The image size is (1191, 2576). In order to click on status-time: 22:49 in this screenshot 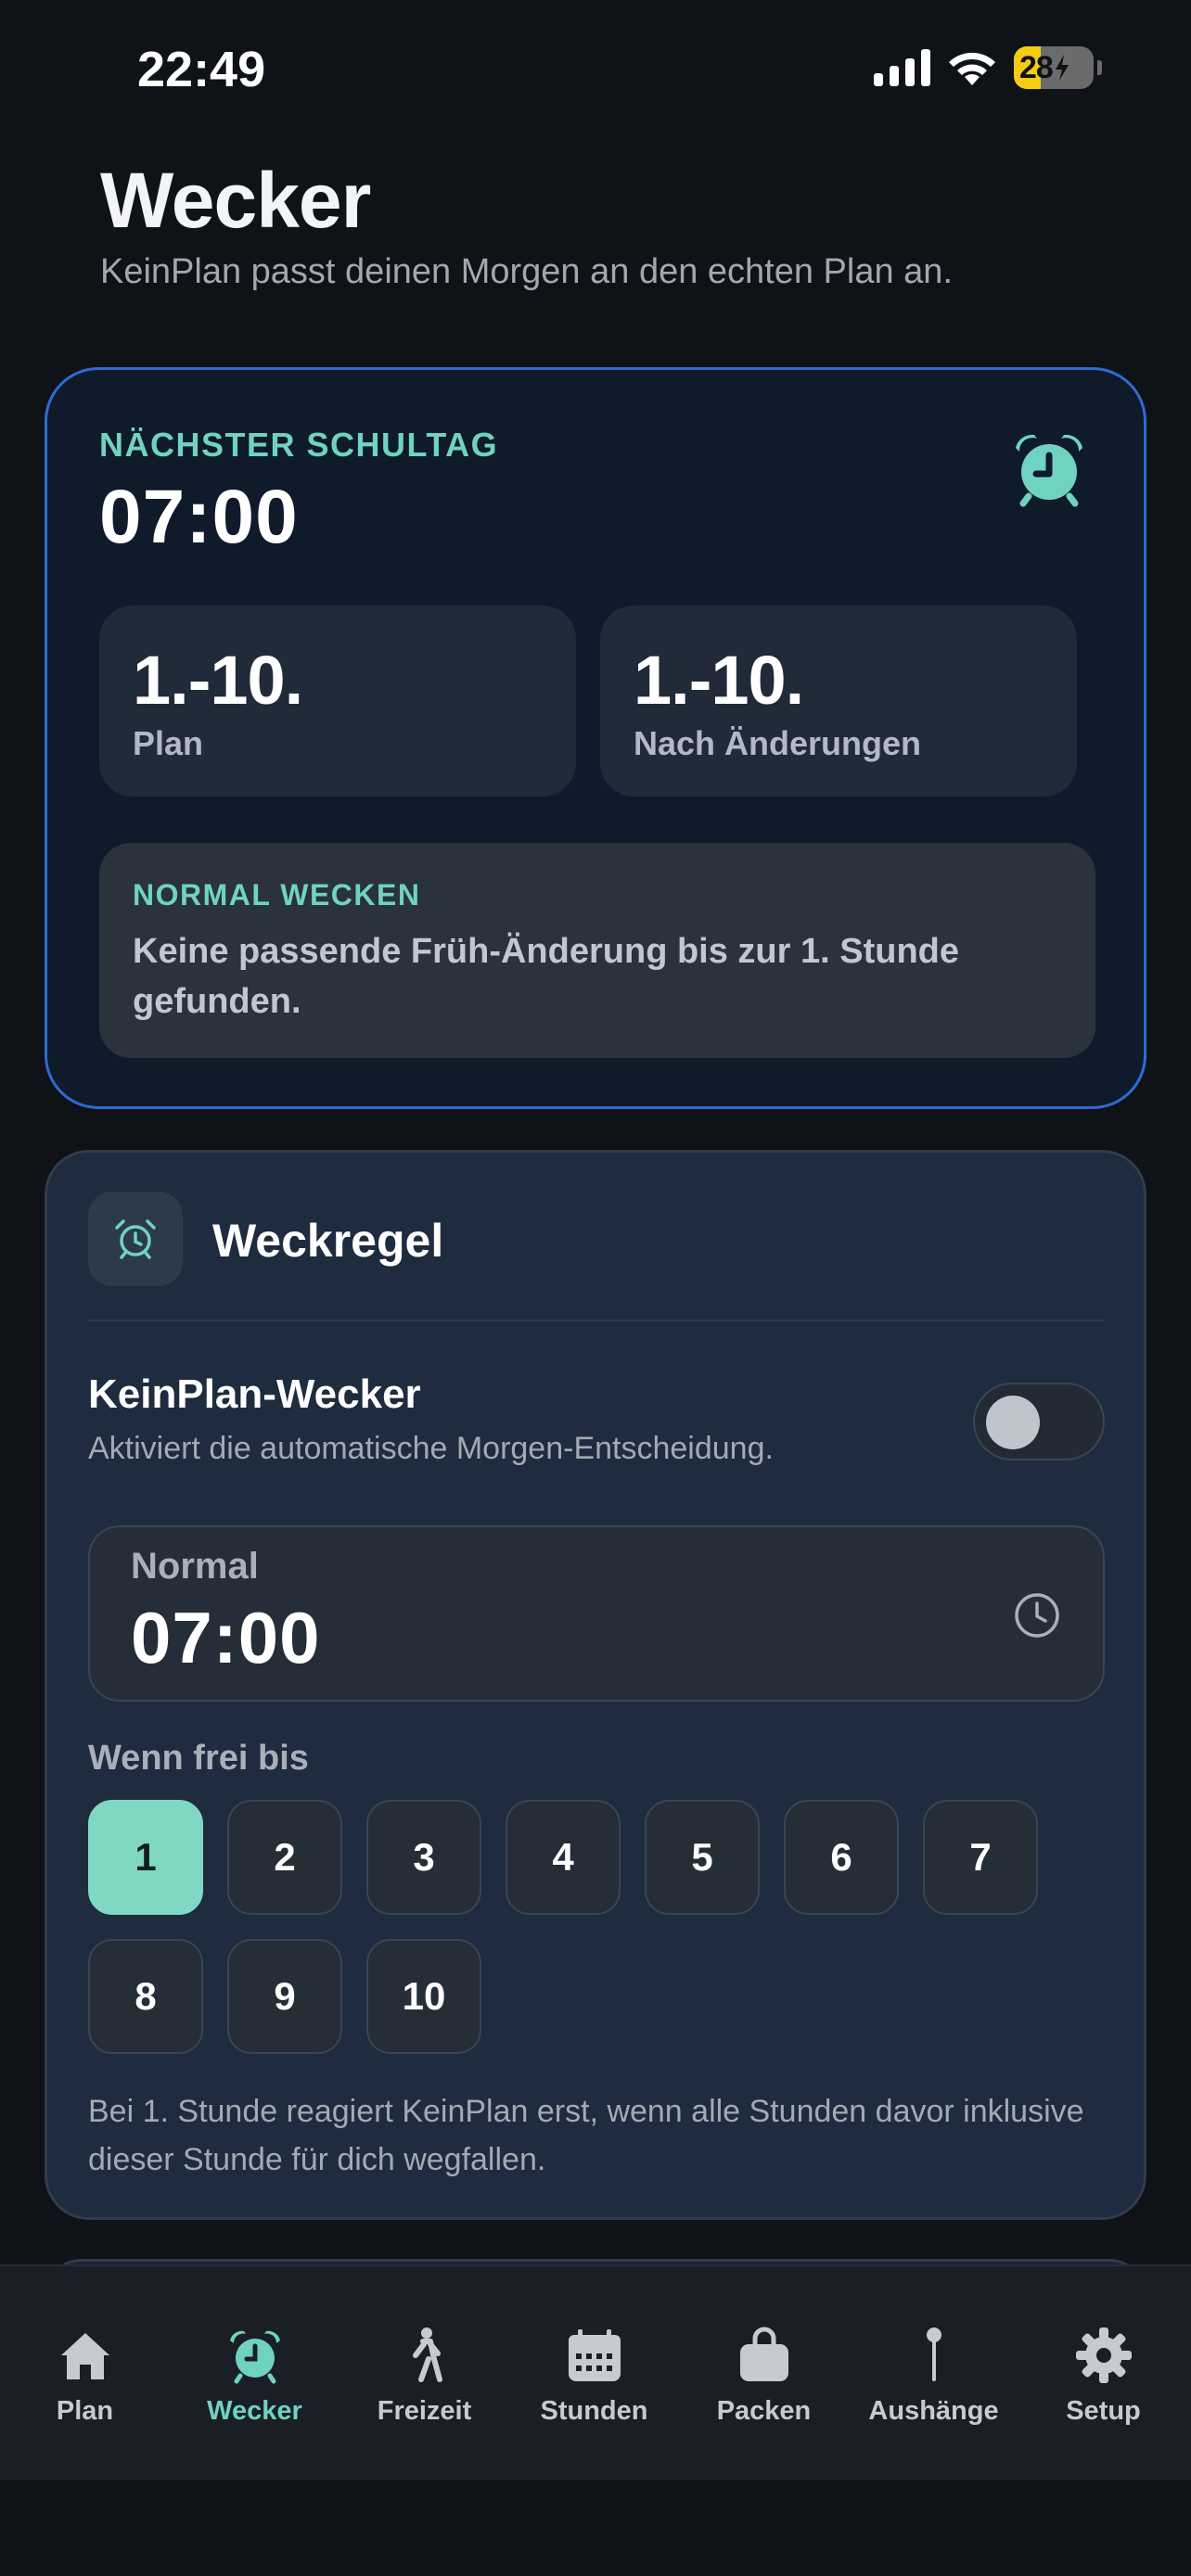, I will do `click(201, 69)`.